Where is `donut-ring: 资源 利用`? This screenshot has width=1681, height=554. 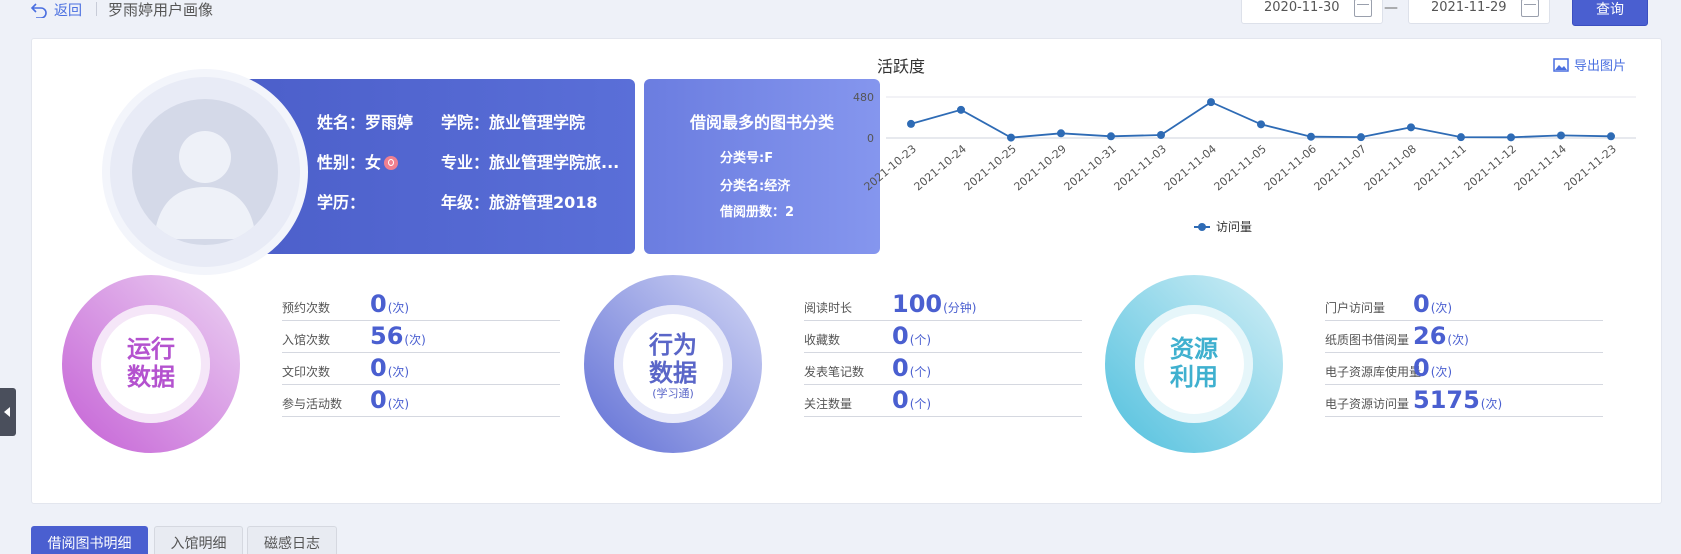 donut-ring: 资源 利用 is located at coordinates (1194, 364).